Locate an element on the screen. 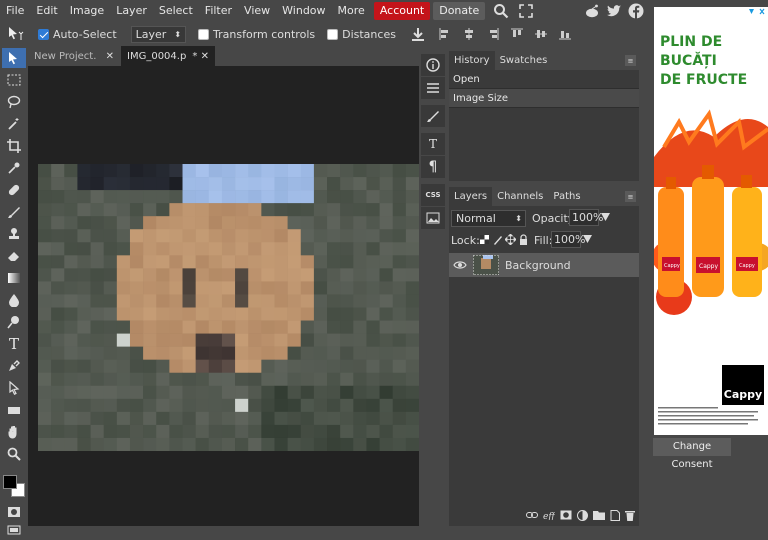 Image resolution: width=768 pixels, height=540 pixels. tab-layers: Layers is located at coordinates (471, 196).